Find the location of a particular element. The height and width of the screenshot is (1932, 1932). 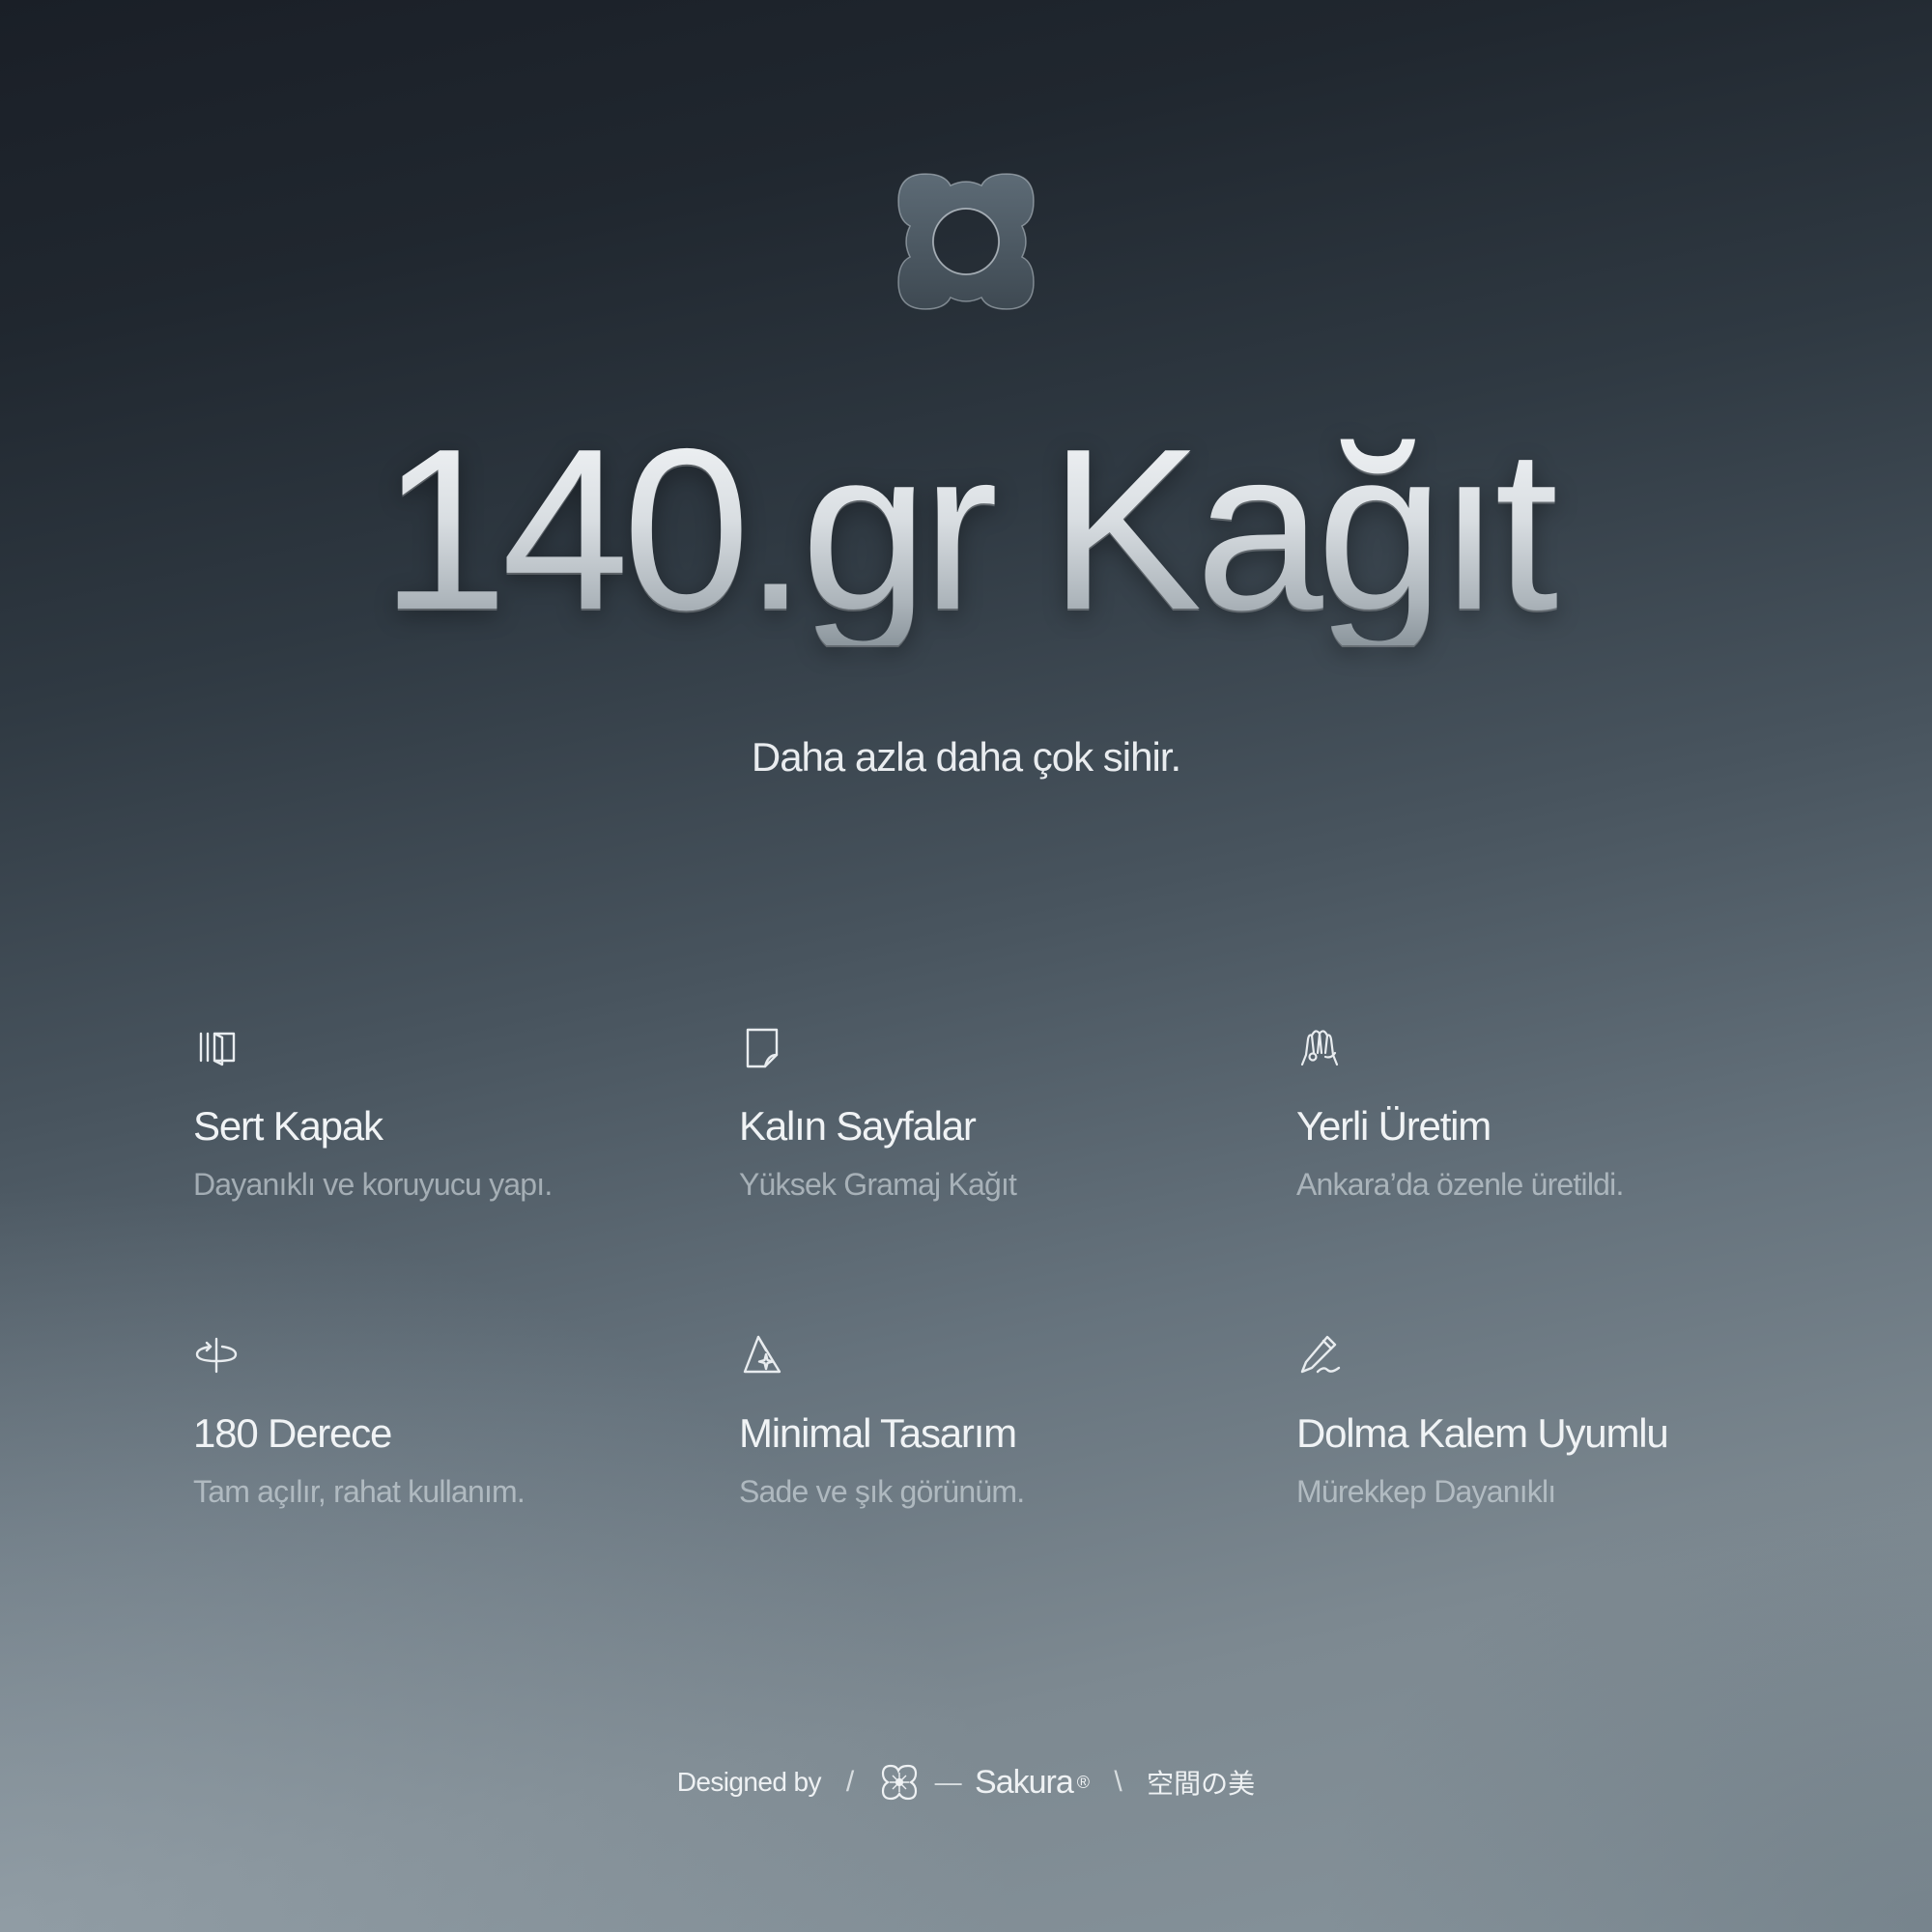

footer-dash: — is located at coordinates (948, 1782).